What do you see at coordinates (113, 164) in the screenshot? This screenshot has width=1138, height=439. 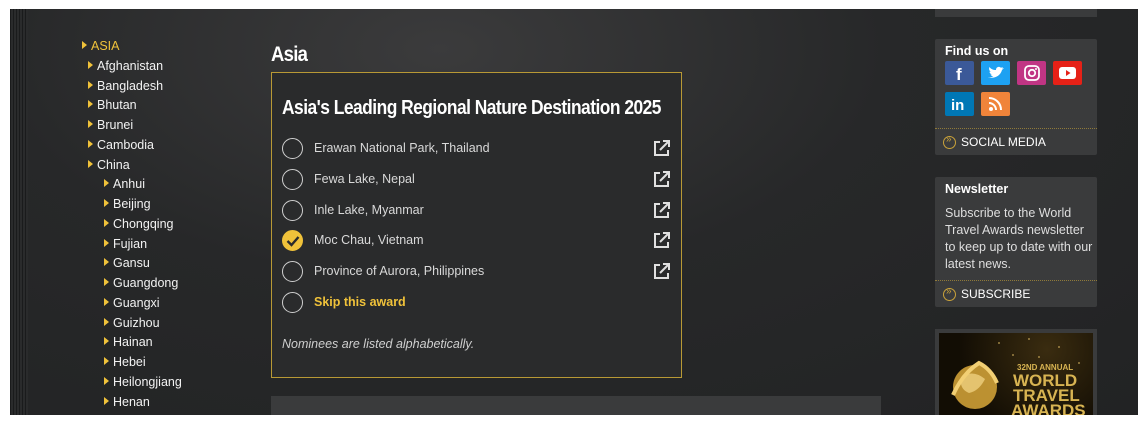 I see `sidebar-item-label: China` at bounding box center [113, 164].